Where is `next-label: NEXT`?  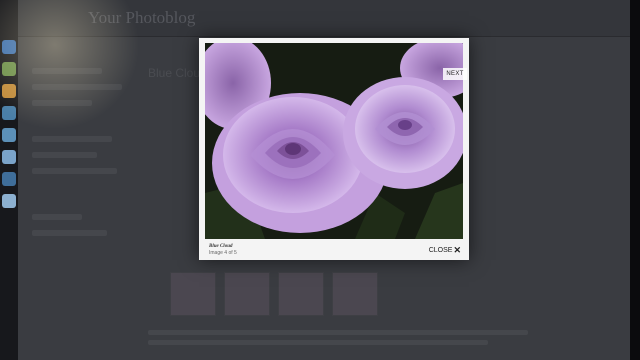 next-label: NEXT is located at coordinates (455, 74).